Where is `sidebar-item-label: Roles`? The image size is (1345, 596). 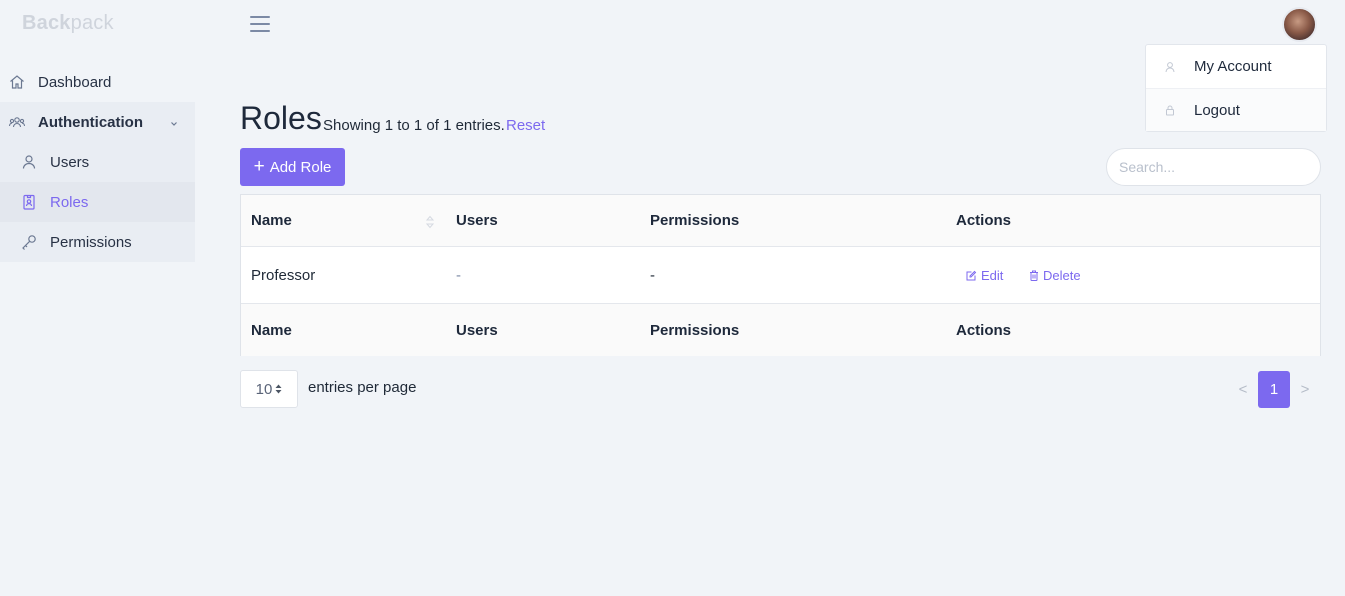 sidebar-item-label: Roles is located at coordinates (69, 202).